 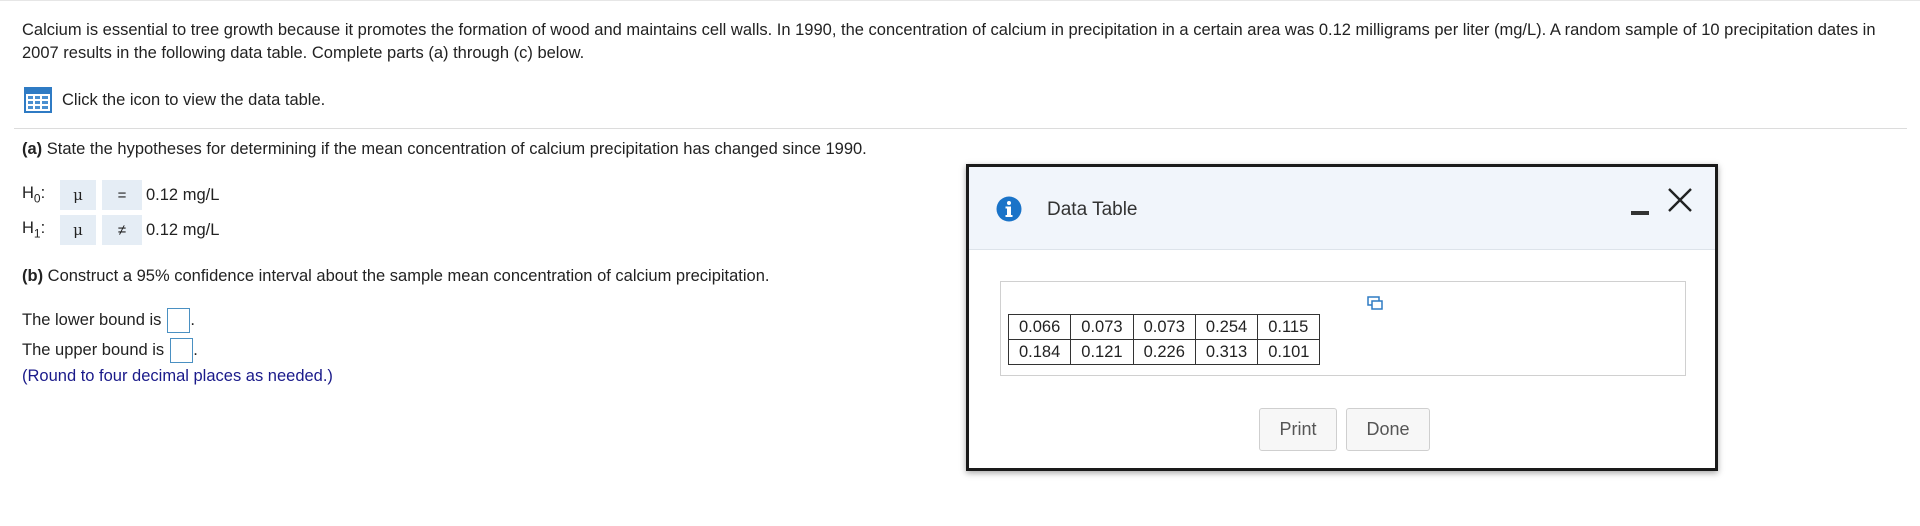 What do you see at coordinates (193, 320) in the screenshot?
I see `lower-bound-period: .` at bounding box center [193, 320].